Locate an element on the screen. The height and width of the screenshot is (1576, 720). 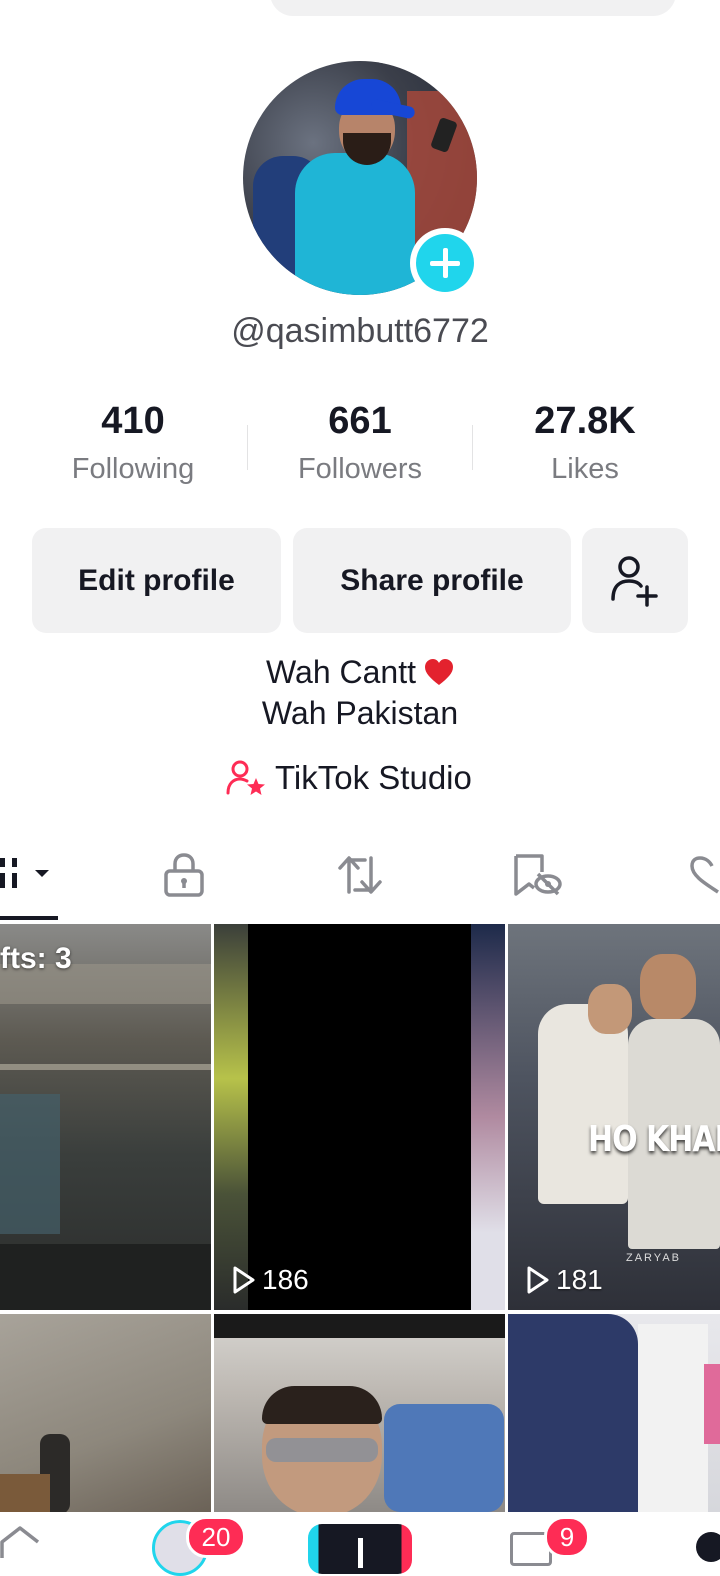
repost-icon is located at coordinates (360, 875).